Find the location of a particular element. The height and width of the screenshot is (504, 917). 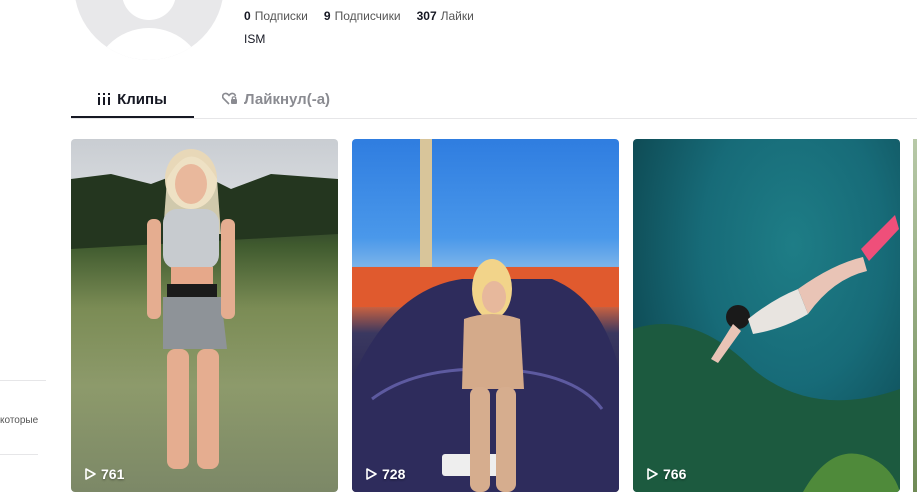

followers-stat: 9 Подписчики is located at coordinates (362, 16).